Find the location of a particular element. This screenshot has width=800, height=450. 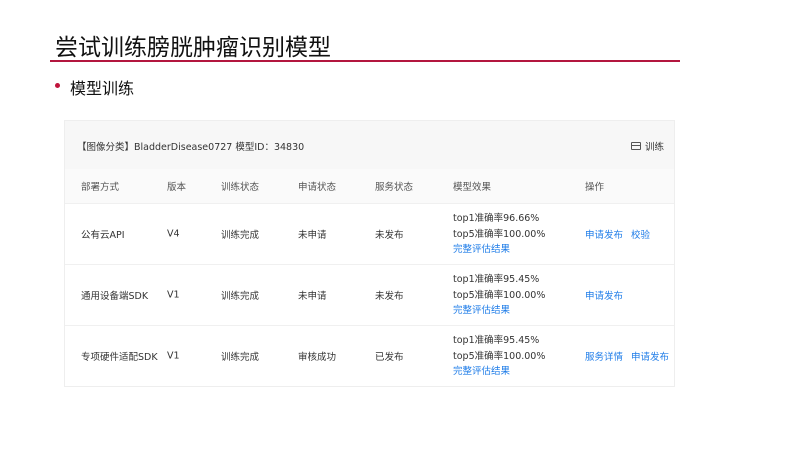

service-status: 已发布 is located at coordinates (389, 357).